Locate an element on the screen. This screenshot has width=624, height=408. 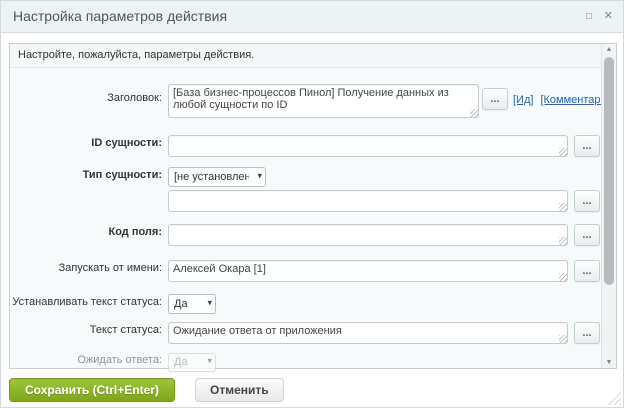
status-text-textarea: Ожидание ответа от приложения is located at coordinates (368, 333).